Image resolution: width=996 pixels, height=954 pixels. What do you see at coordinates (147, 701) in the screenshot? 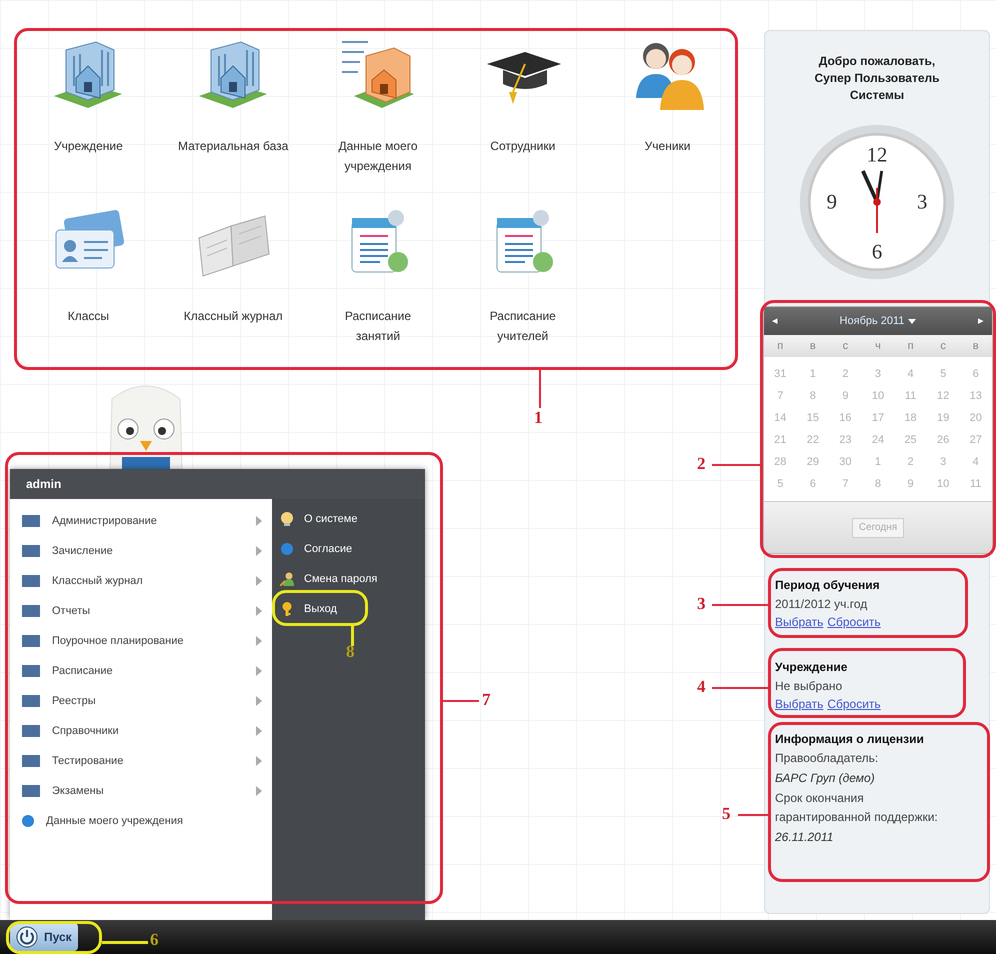
I see `menu-item: Реестры` at bounding box center [147, 701].